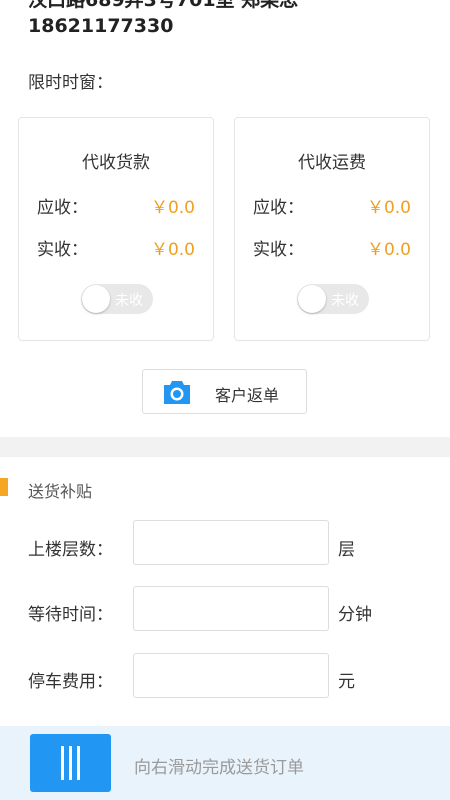 This screenshot has width=450, height=800. I want to click on section-divider, so click(225, 447).